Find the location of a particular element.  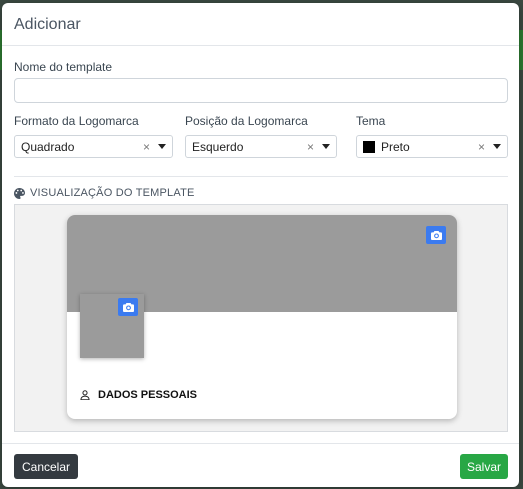

theme-value-wrapper: Preto is located at coordinates (420, 147).